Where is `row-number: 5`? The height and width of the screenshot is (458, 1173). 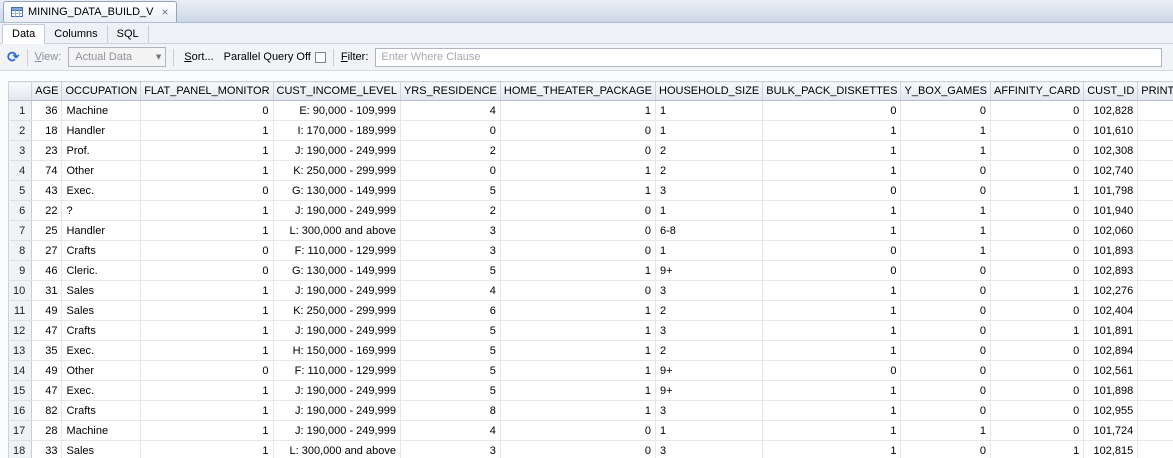 row-number: 5 is located at coordinates (20, 190).